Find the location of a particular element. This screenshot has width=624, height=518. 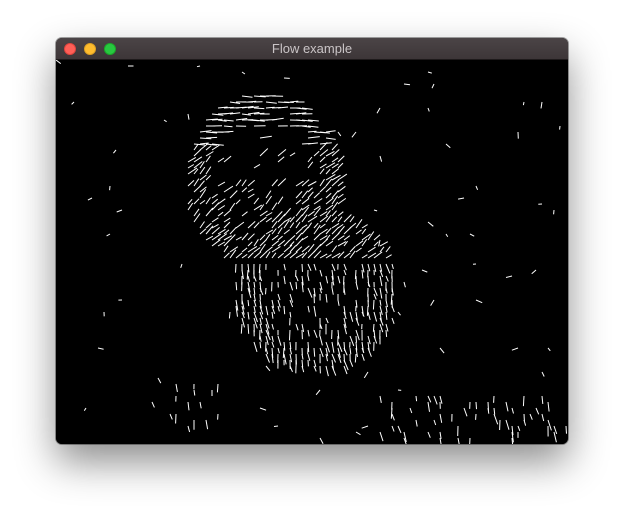

title-bar: Flow example is located at coordinates (312, 49).